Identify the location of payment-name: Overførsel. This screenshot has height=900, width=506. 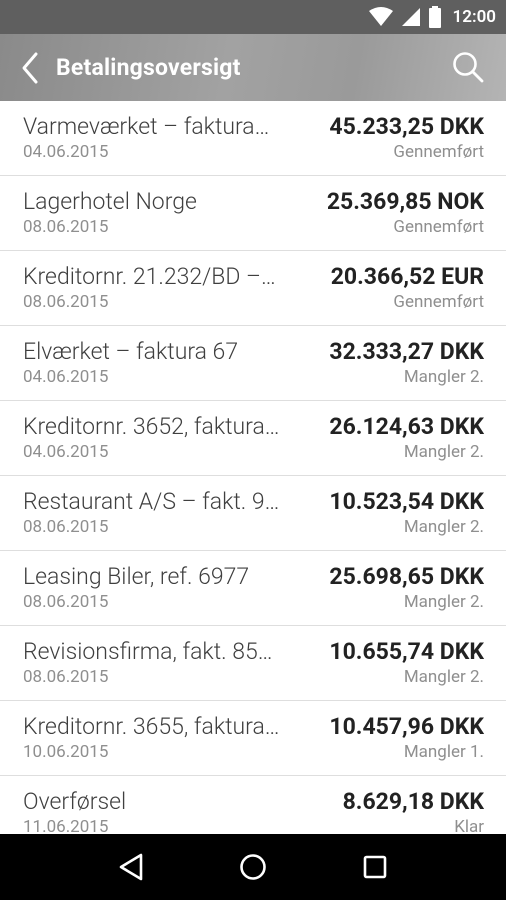
(75, 801).